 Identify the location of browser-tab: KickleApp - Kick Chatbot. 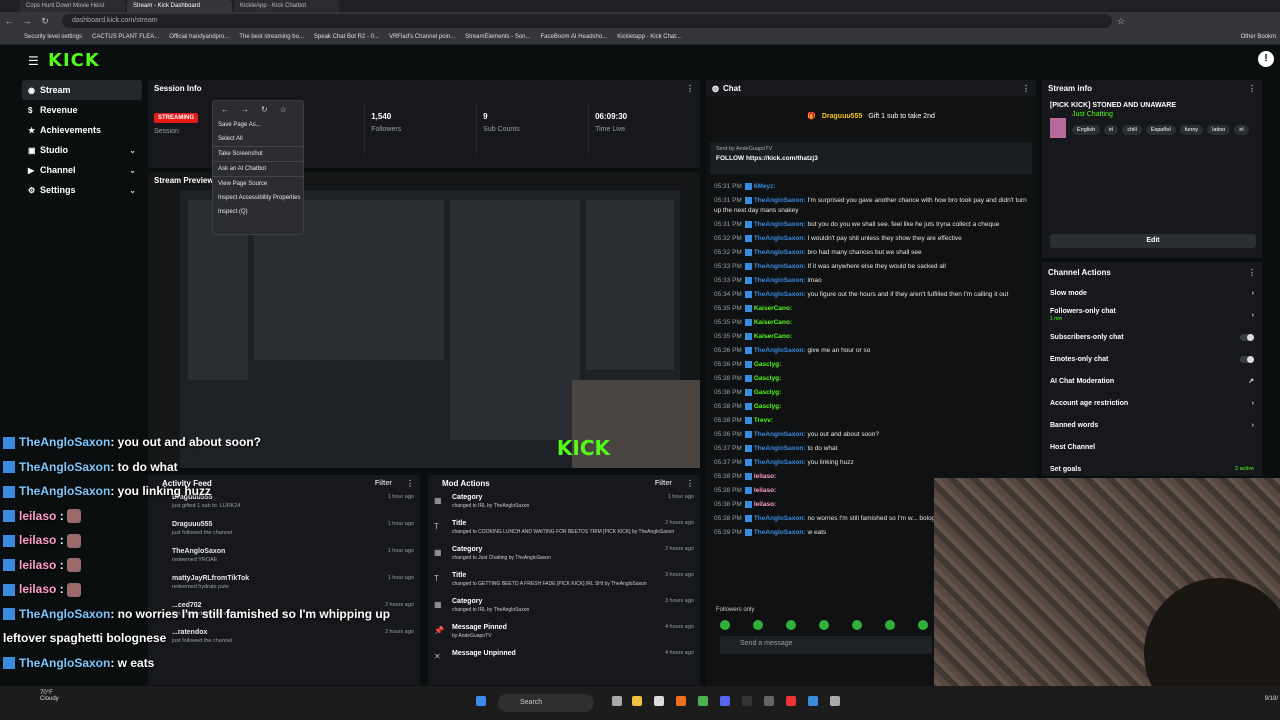
(286, 6).